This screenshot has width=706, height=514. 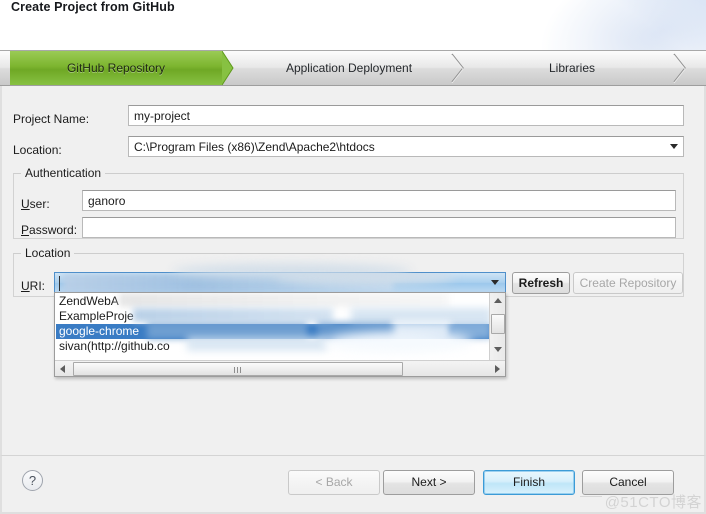 I want to click on breadcrumb-arrow-1-icon, so click(x=233, y=68).